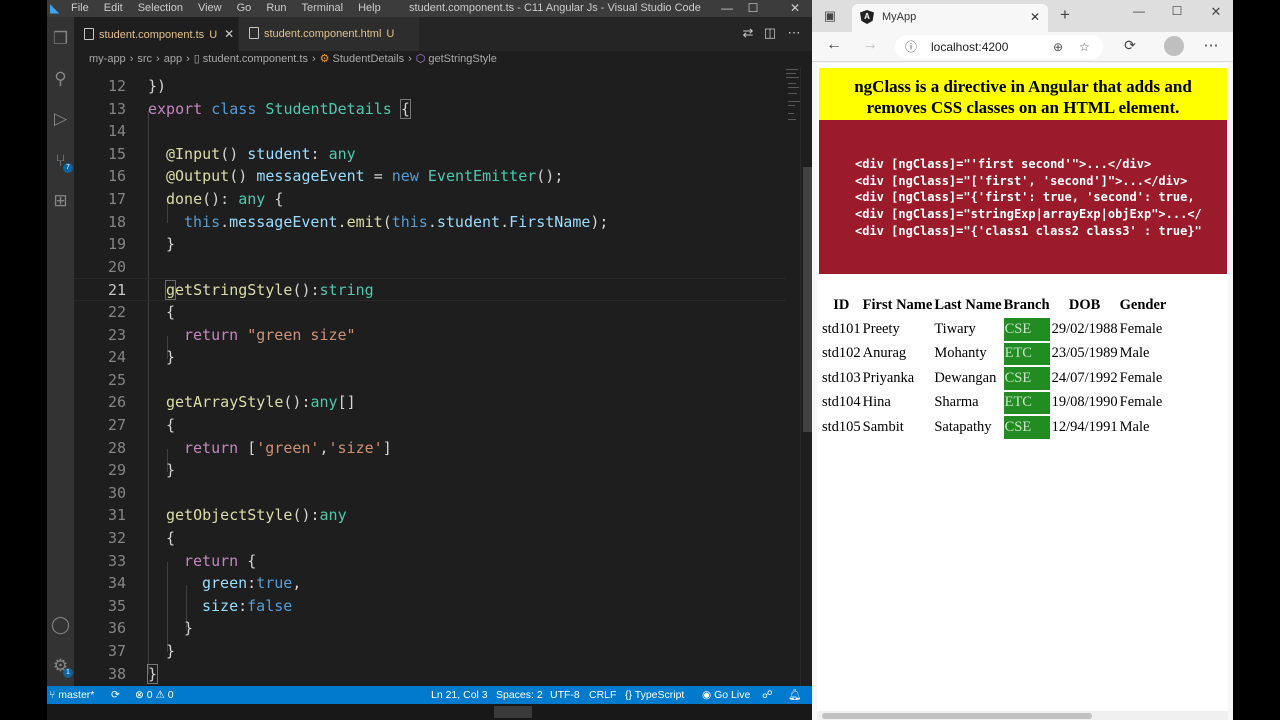 The height and width of the screenshot is (720, 1280). What do you see at coordinates (116, 515) in the screenshot?
I see `line-number: 31` at bounding box center [116, 515].